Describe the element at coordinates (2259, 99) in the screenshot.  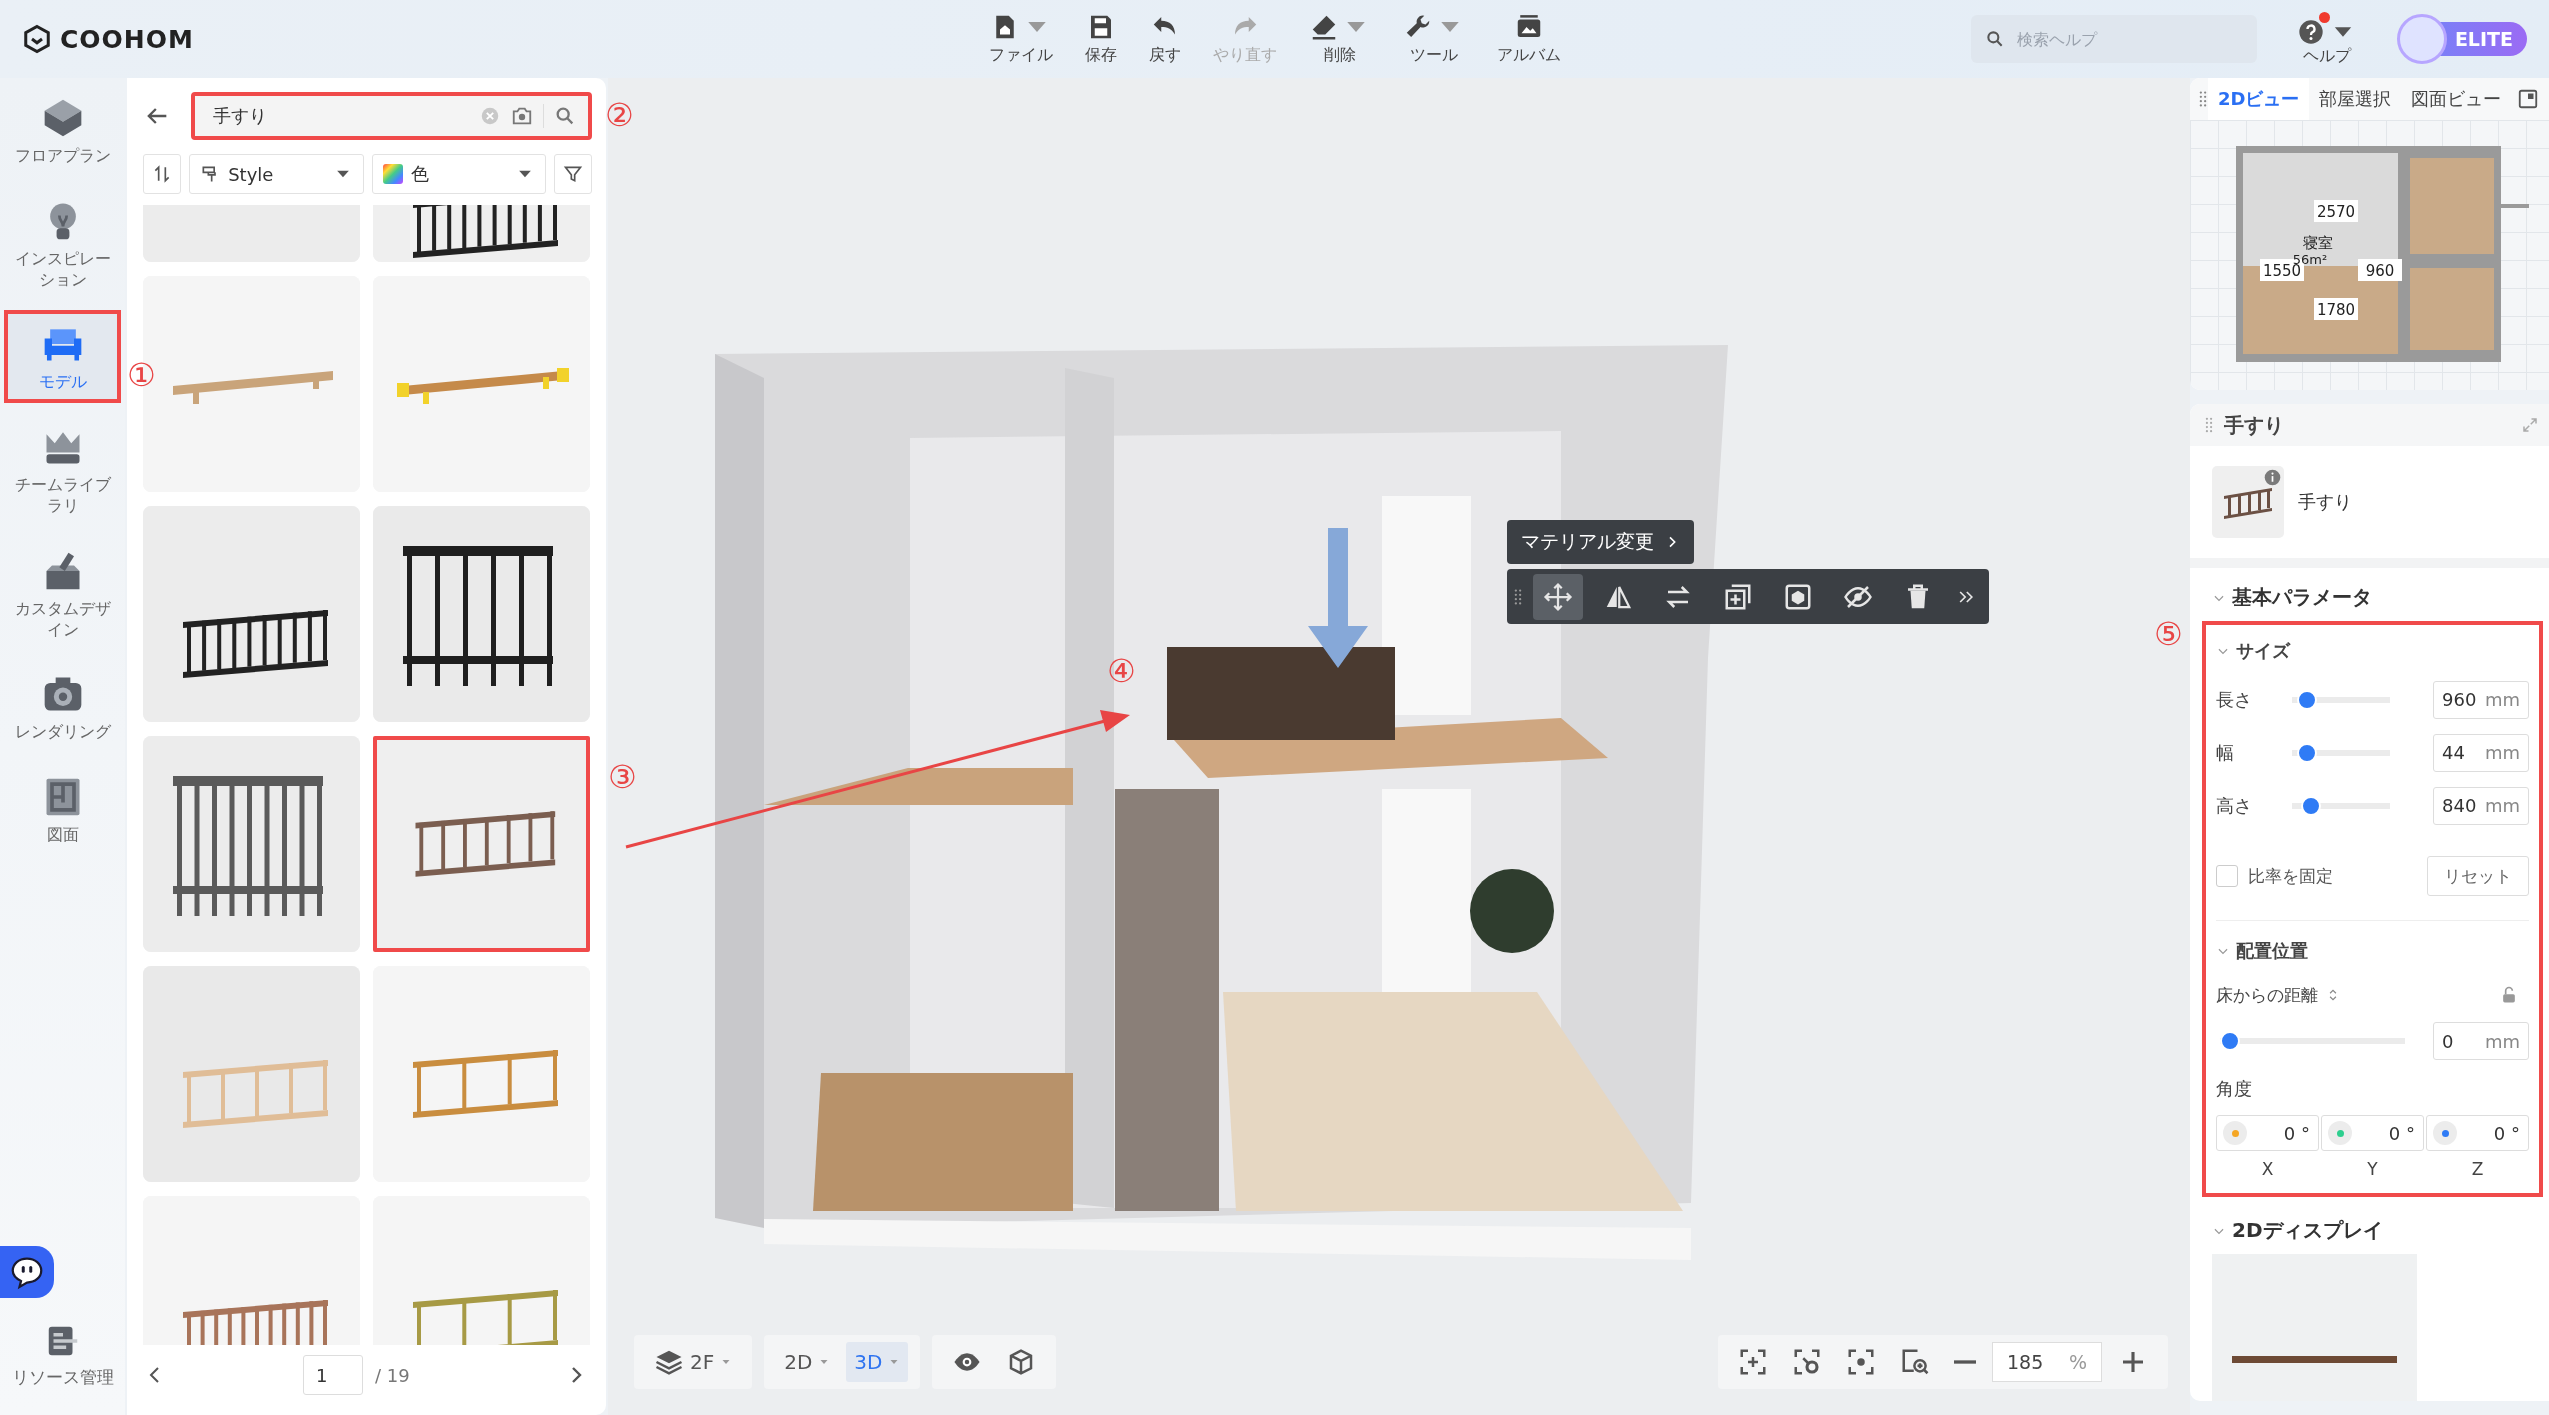
I see `view-tab: 2Dビュー` at that location.